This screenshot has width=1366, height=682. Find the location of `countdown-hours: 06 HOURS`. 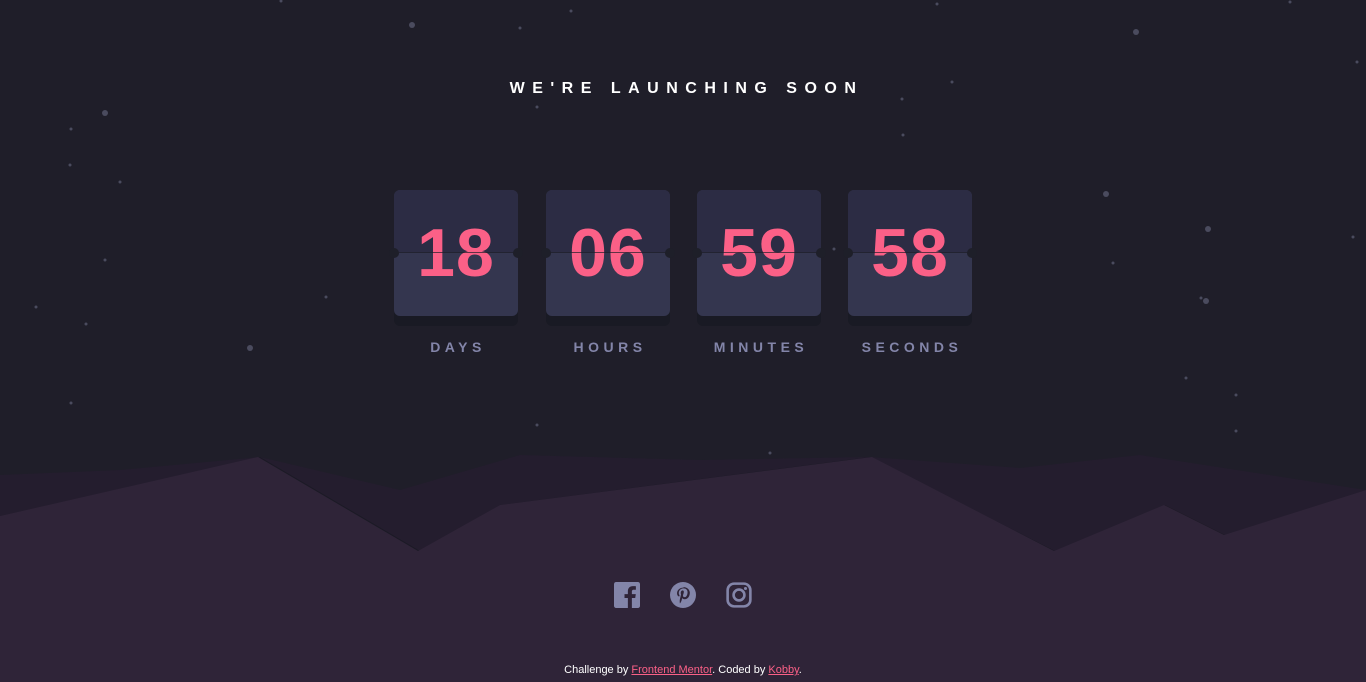

countdown-hours: 06 HOURS is located at coordinates (608, 275).